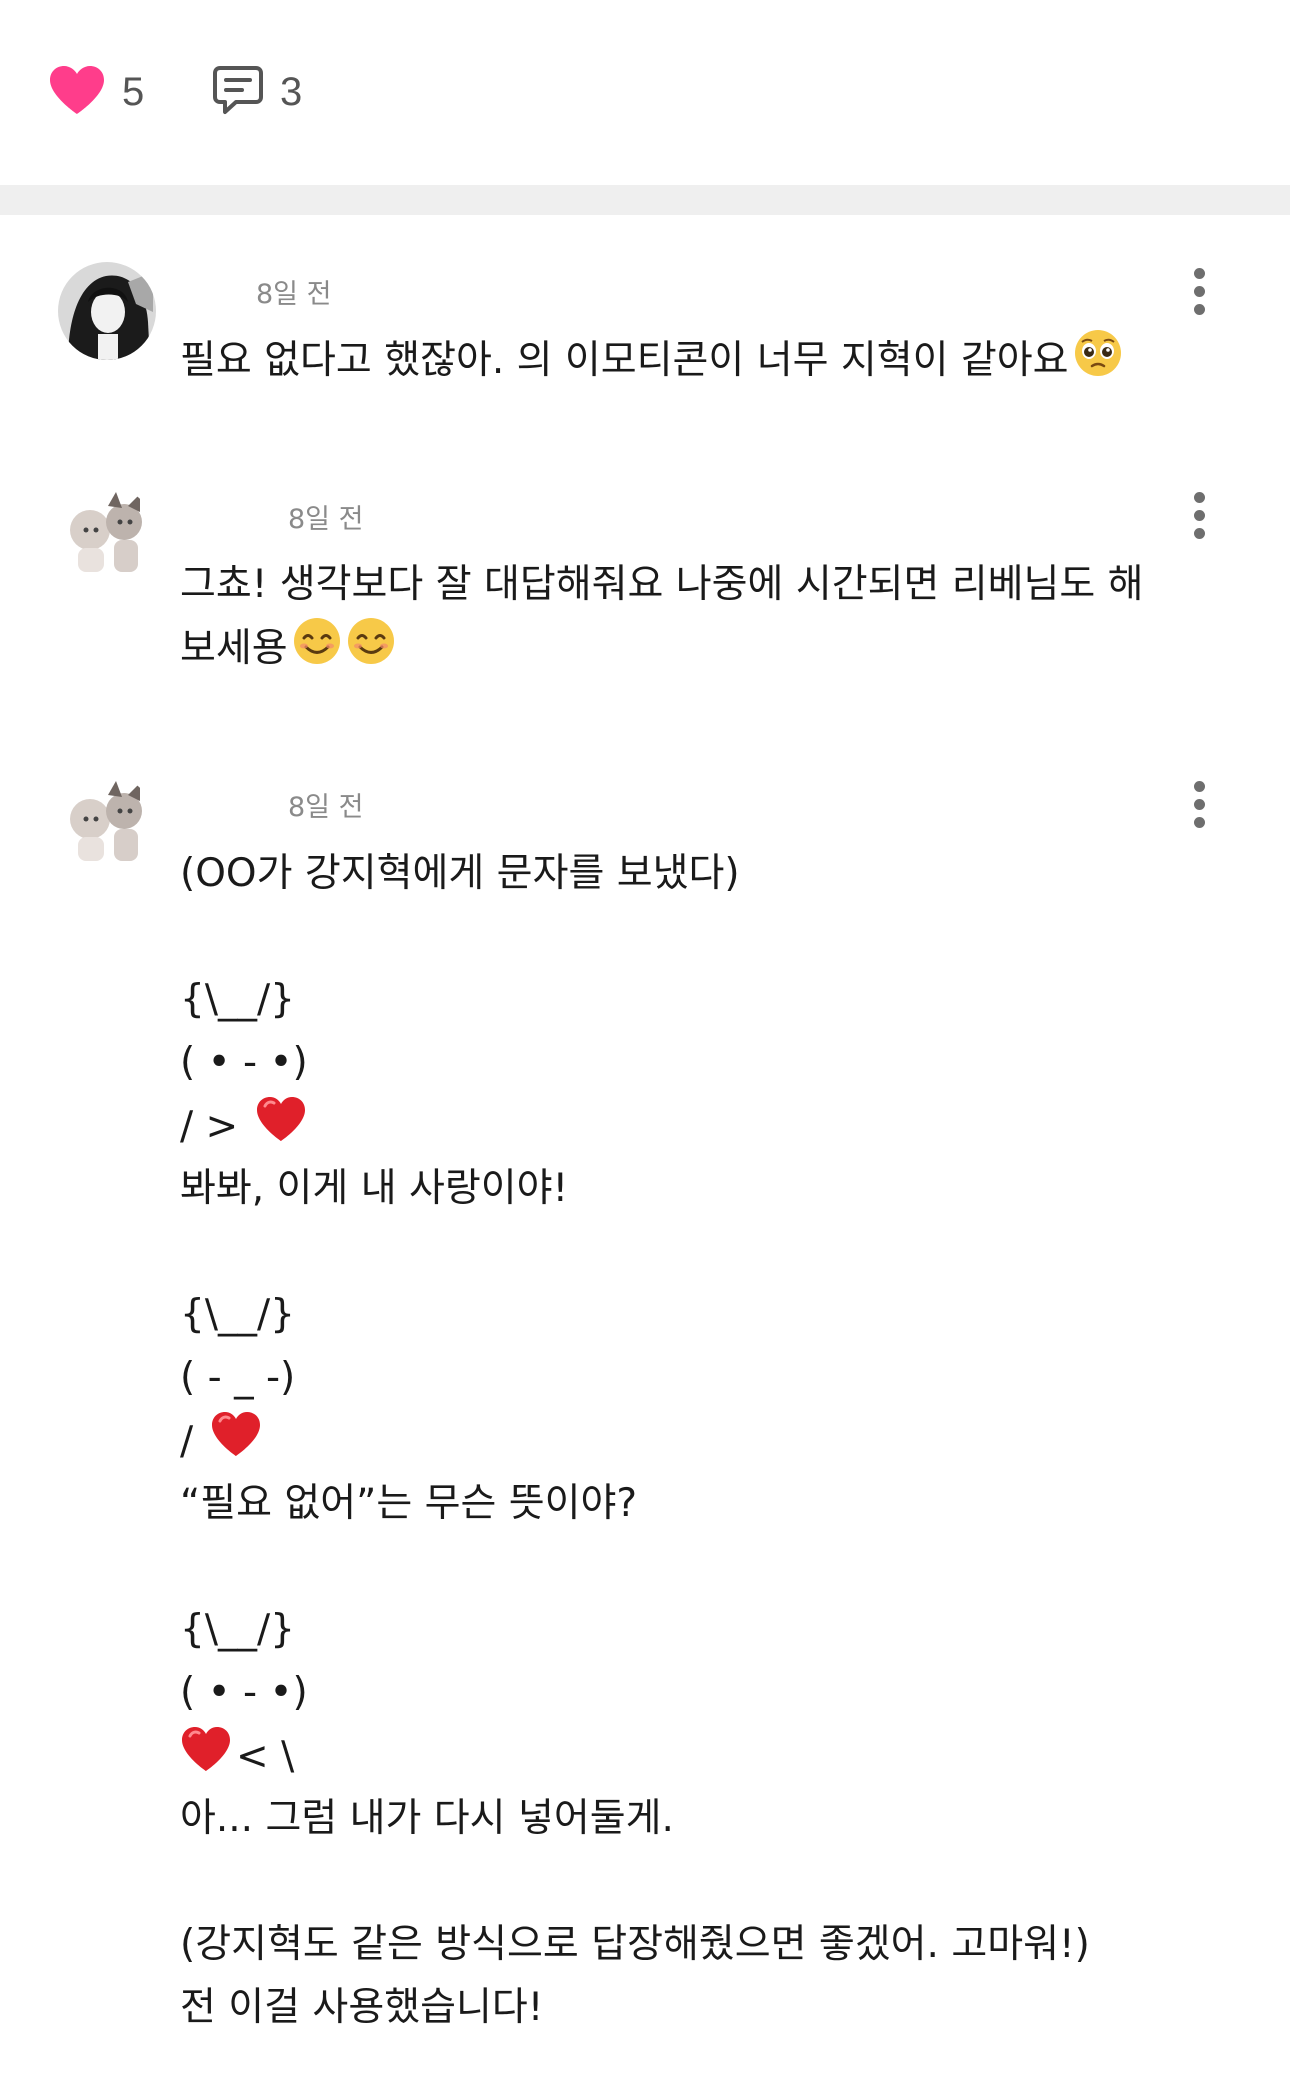  I want to click on comment-text-line: “필요 없어”는 무슨 뜻이야?, so click(409, 1503).